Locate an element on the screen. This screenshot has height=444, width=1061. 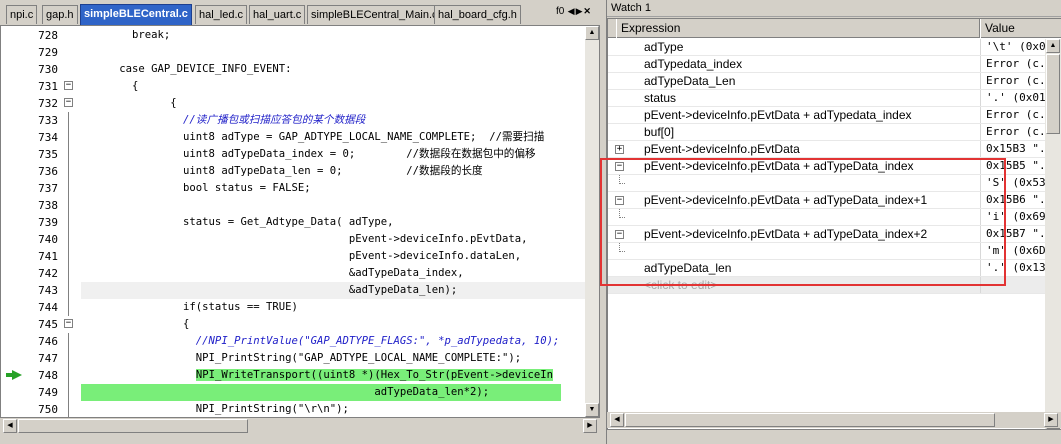
column-header-value: Value is located at coordinates (1020, 28).